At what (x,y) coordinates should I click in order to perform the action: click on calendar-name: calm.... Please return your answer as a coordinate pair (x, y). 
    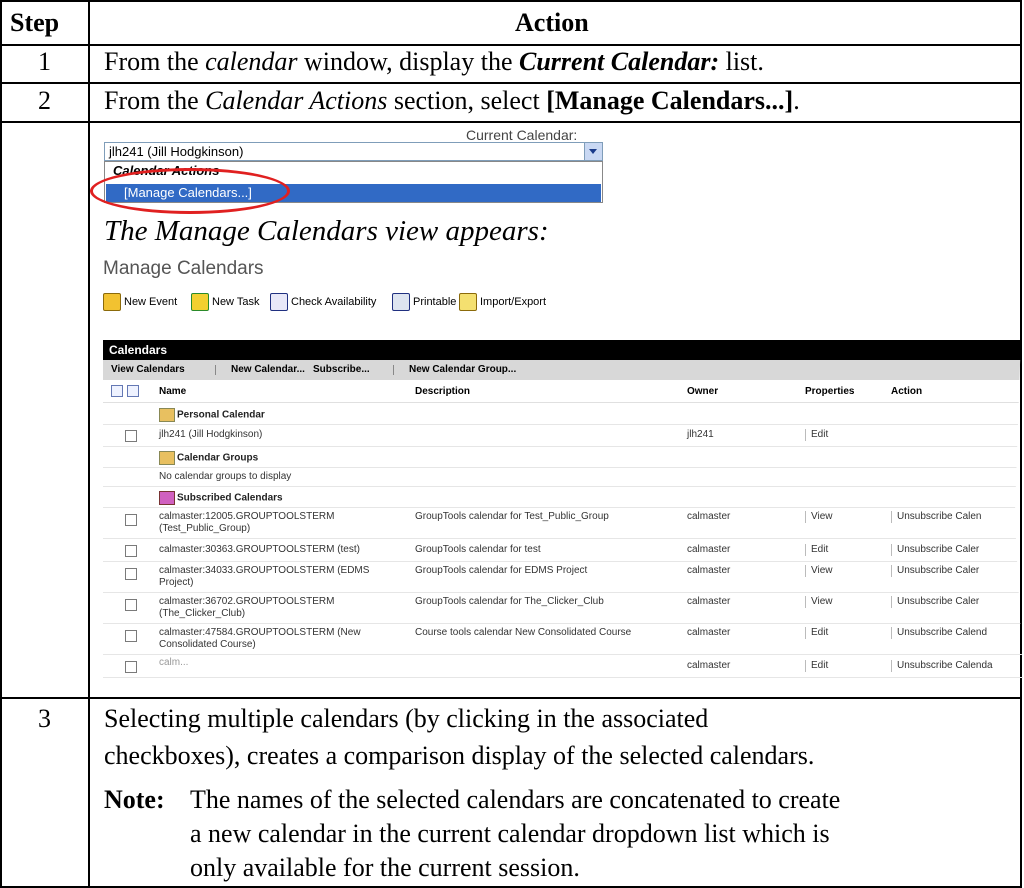
    Looking at the image, I should click on (174, 662).